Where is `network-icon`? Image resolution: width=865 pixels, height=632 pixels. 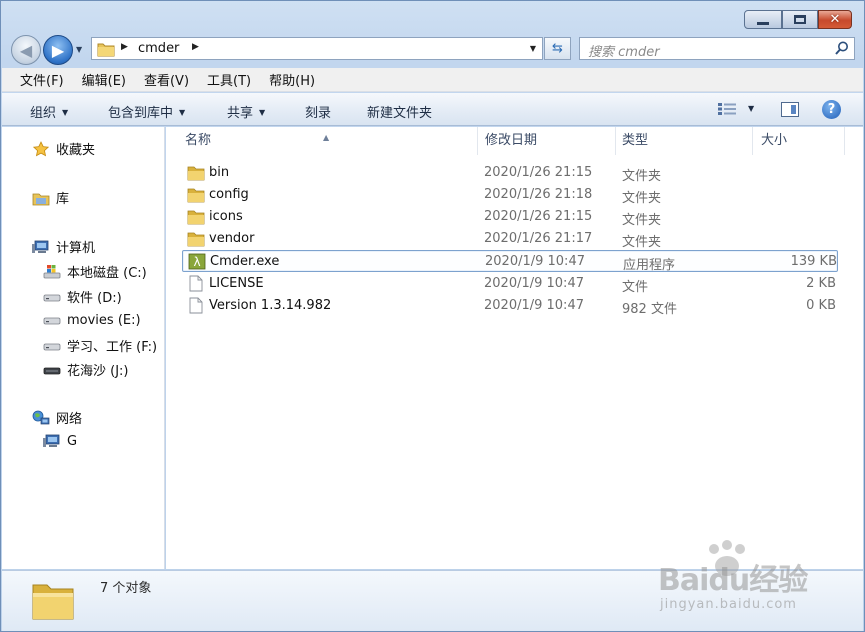
network-icon is located at coordinates (41, 418).